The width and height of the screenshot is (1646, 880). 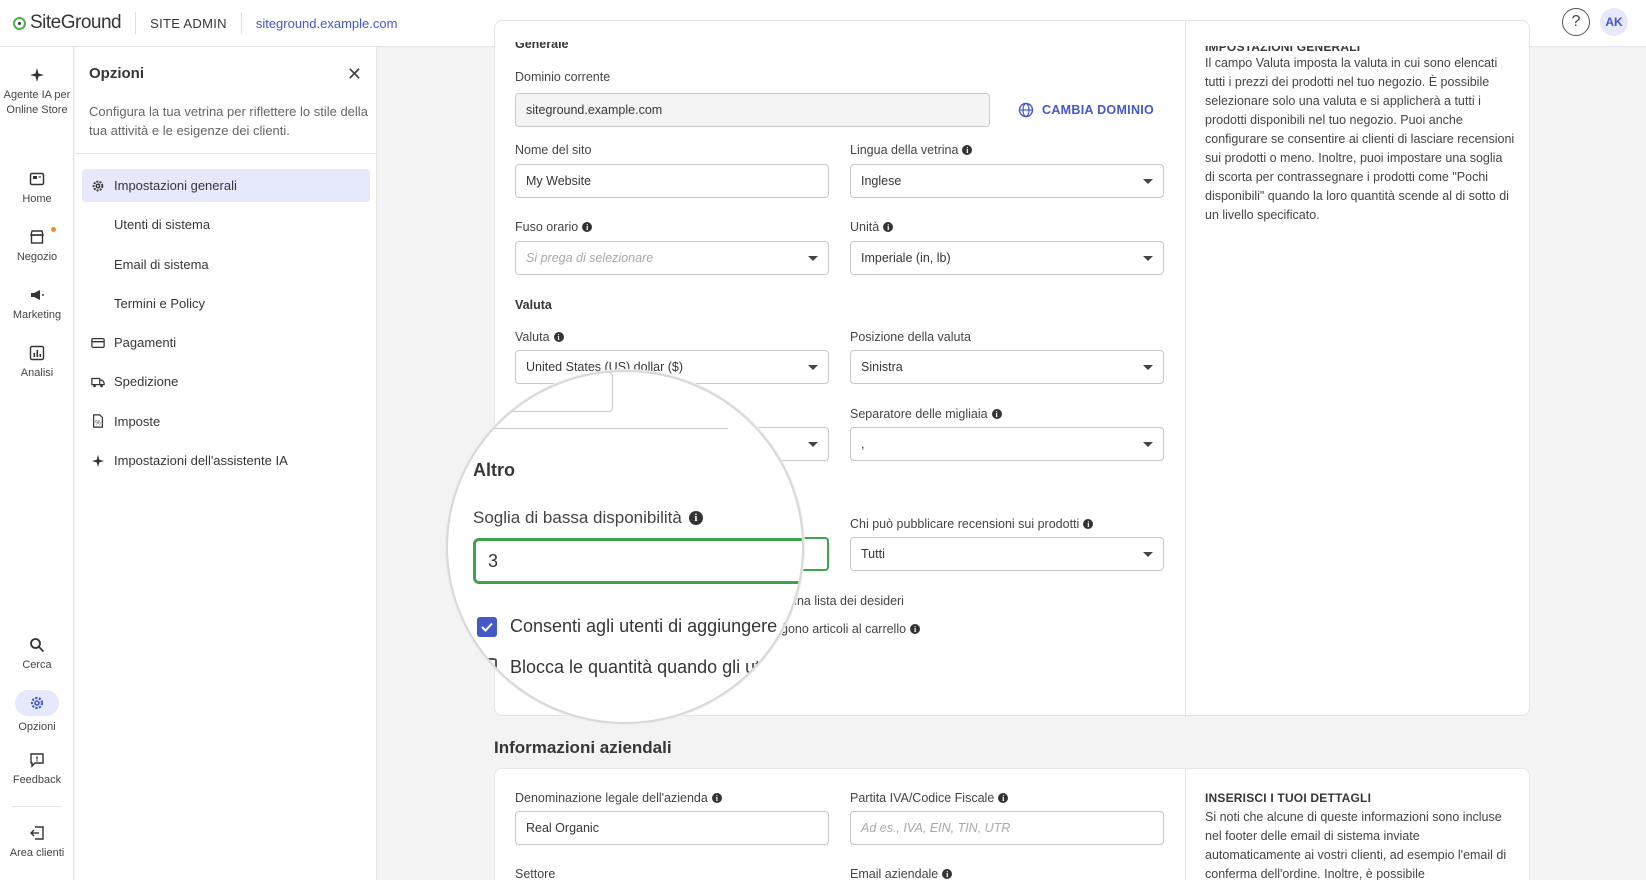 What do you see at coordinates (577, 517) in the screenshot?
I see `label-text: Soglia di bassa disponibilità` at bounding box center [577, 517].